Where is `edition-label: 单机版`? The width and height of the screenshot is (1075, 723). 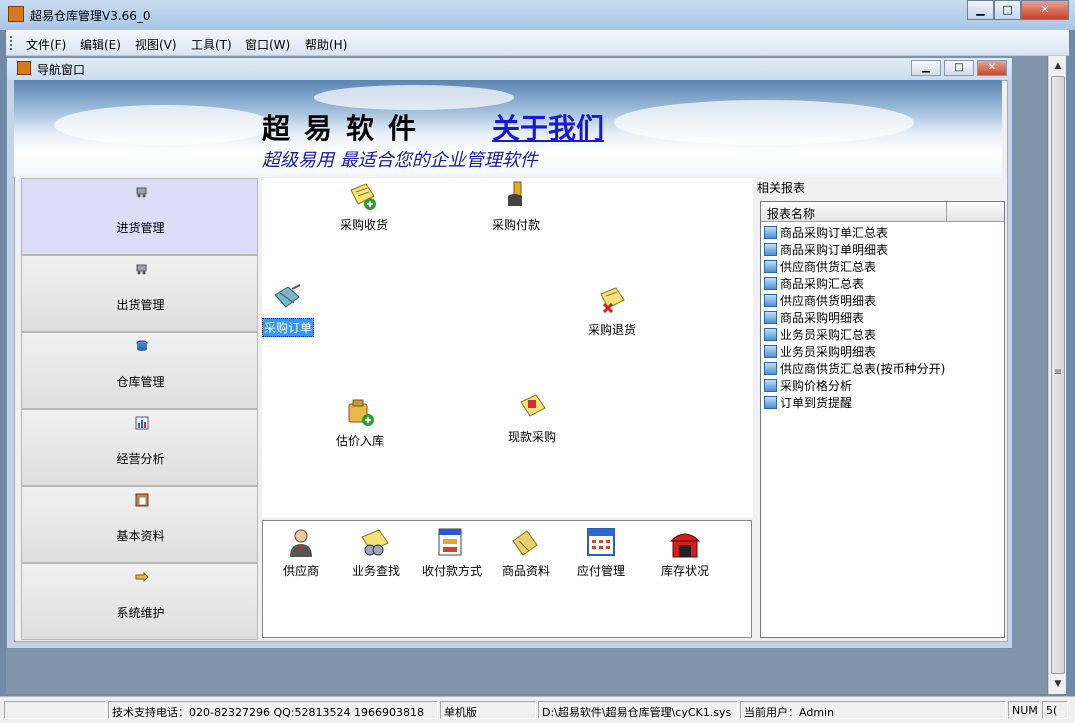 edition-label: 单机版 is located at coordinates (488, 710).